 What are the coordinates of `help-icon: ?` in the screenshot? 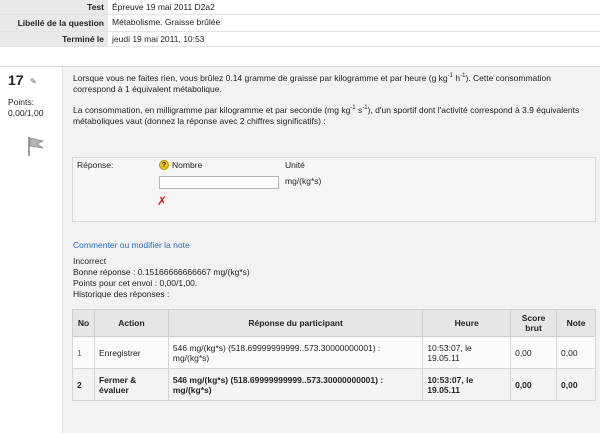 It's located at (164, 165).